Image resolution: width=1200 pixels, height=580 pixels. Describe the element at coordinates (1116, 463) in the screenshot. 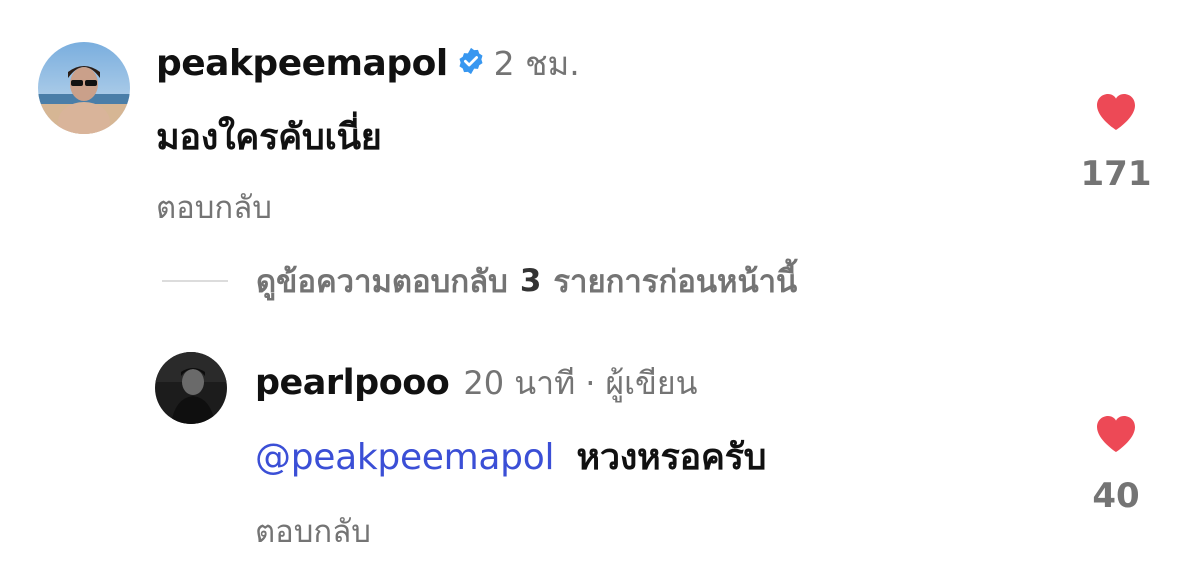

I see `like-control: 40` at that location.